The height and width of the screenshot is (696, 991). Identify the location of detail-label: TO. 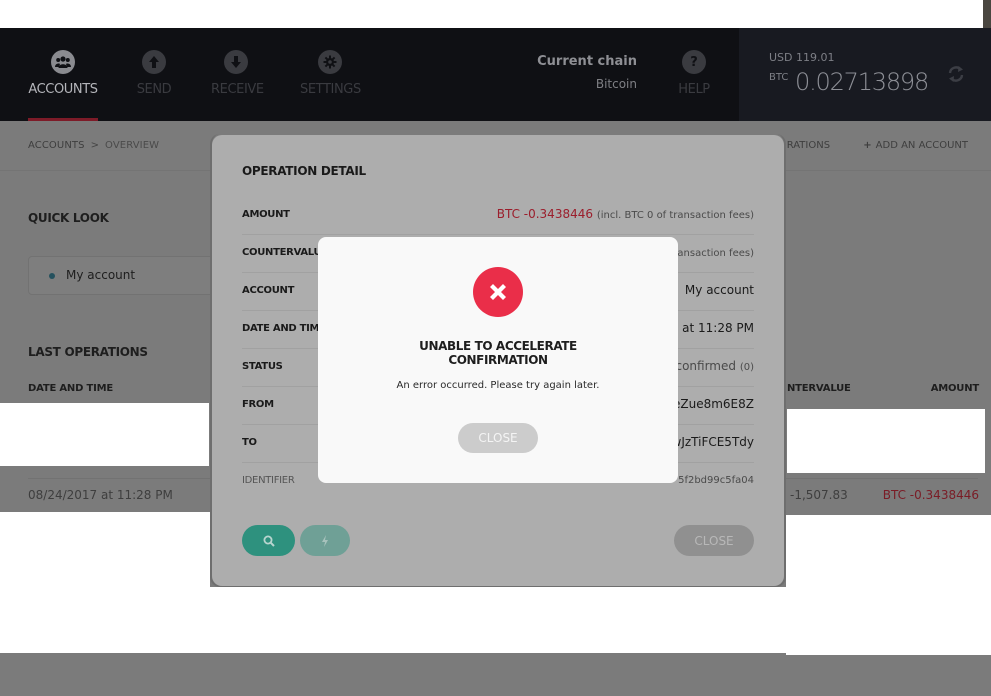
(249, 442).